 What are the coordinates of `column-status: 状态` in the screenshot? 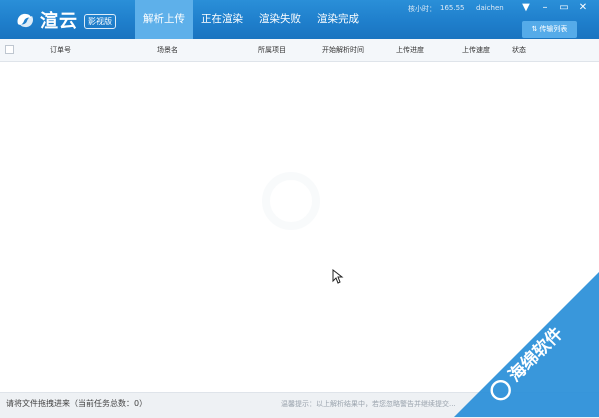 It's located at (519, 50).